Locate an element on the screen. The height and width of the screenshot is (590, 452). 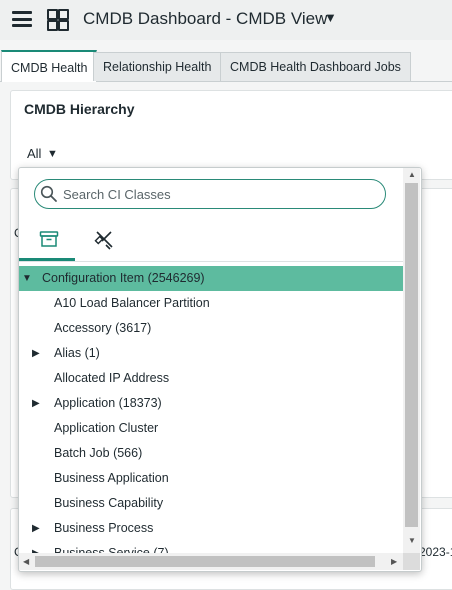
tree-item-label: Application Cluster is located at coordinates (106, 428).